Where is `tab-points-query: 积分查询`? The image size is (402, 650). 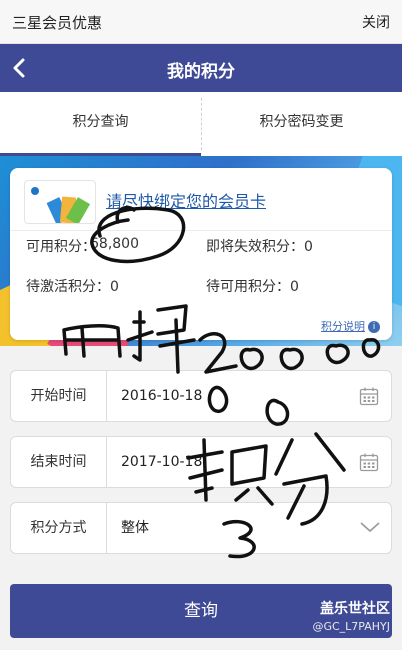 tab-points-query: 积分查询 is located at coordinates (100, 124).